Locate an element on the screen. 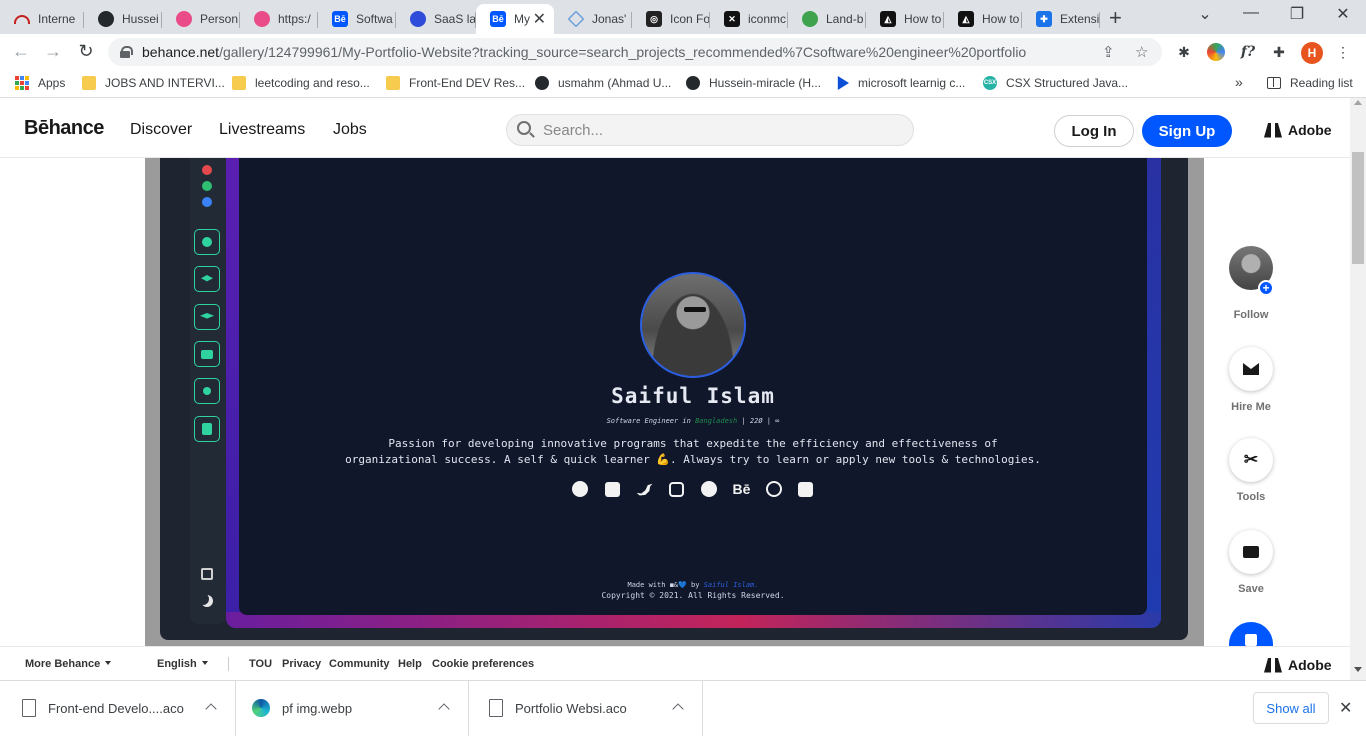 The width and height of the screenshot is (1366, 736). tools-label: Tools is located at coordinates (1251, 497).